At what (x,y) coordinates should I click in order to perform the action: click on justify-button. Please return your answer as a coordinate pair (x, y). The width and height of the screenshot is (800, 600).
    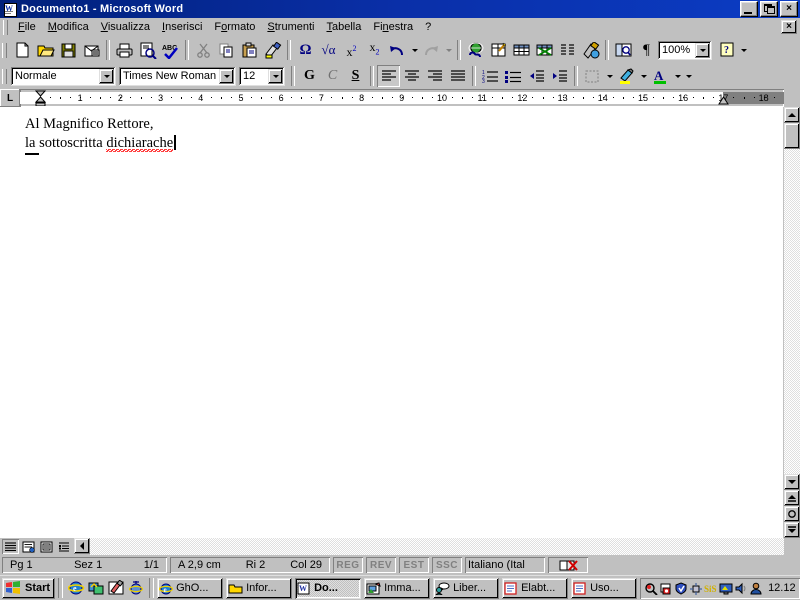
    Looking at the image, I should click on (457, 76).